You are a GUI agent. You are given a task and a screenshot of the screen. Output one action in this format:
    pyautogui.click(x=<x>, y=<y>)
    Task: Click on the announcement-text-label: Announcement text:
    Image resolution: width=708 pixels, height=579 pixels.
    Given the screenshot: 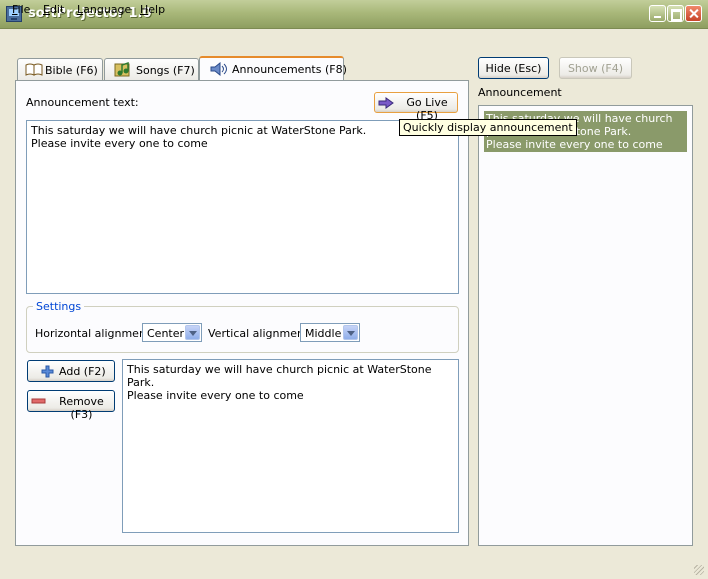 What is the action you would take?
    pyautogui.click(x=82, y=102)
    